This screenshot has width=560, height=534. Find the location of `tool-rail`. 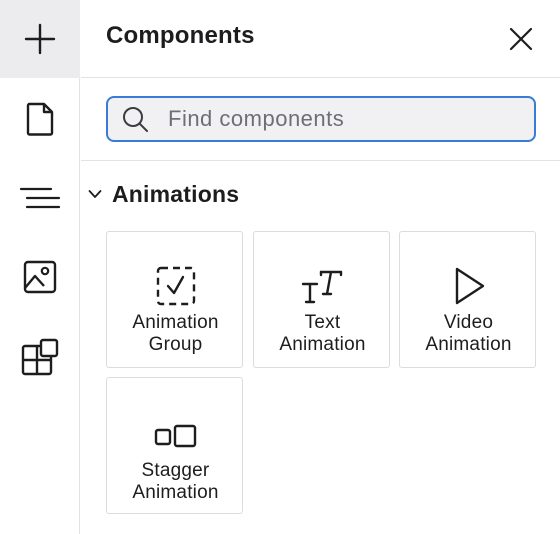

tool-rail is located at coordinates (40, 267).